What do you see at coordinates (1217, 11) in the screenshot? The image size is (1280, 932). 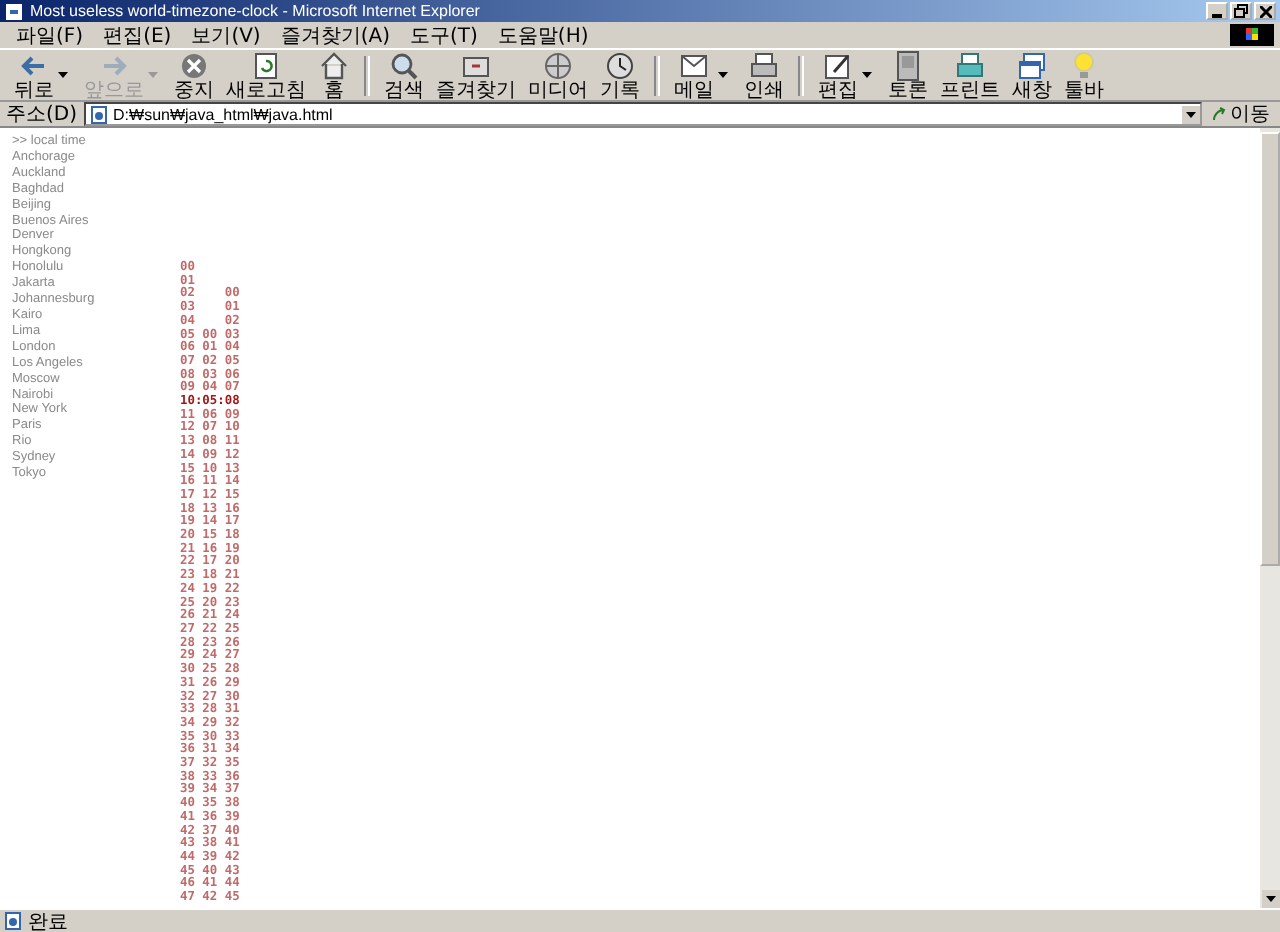 I see `minimize-button` at bounding box center [1217, 11].